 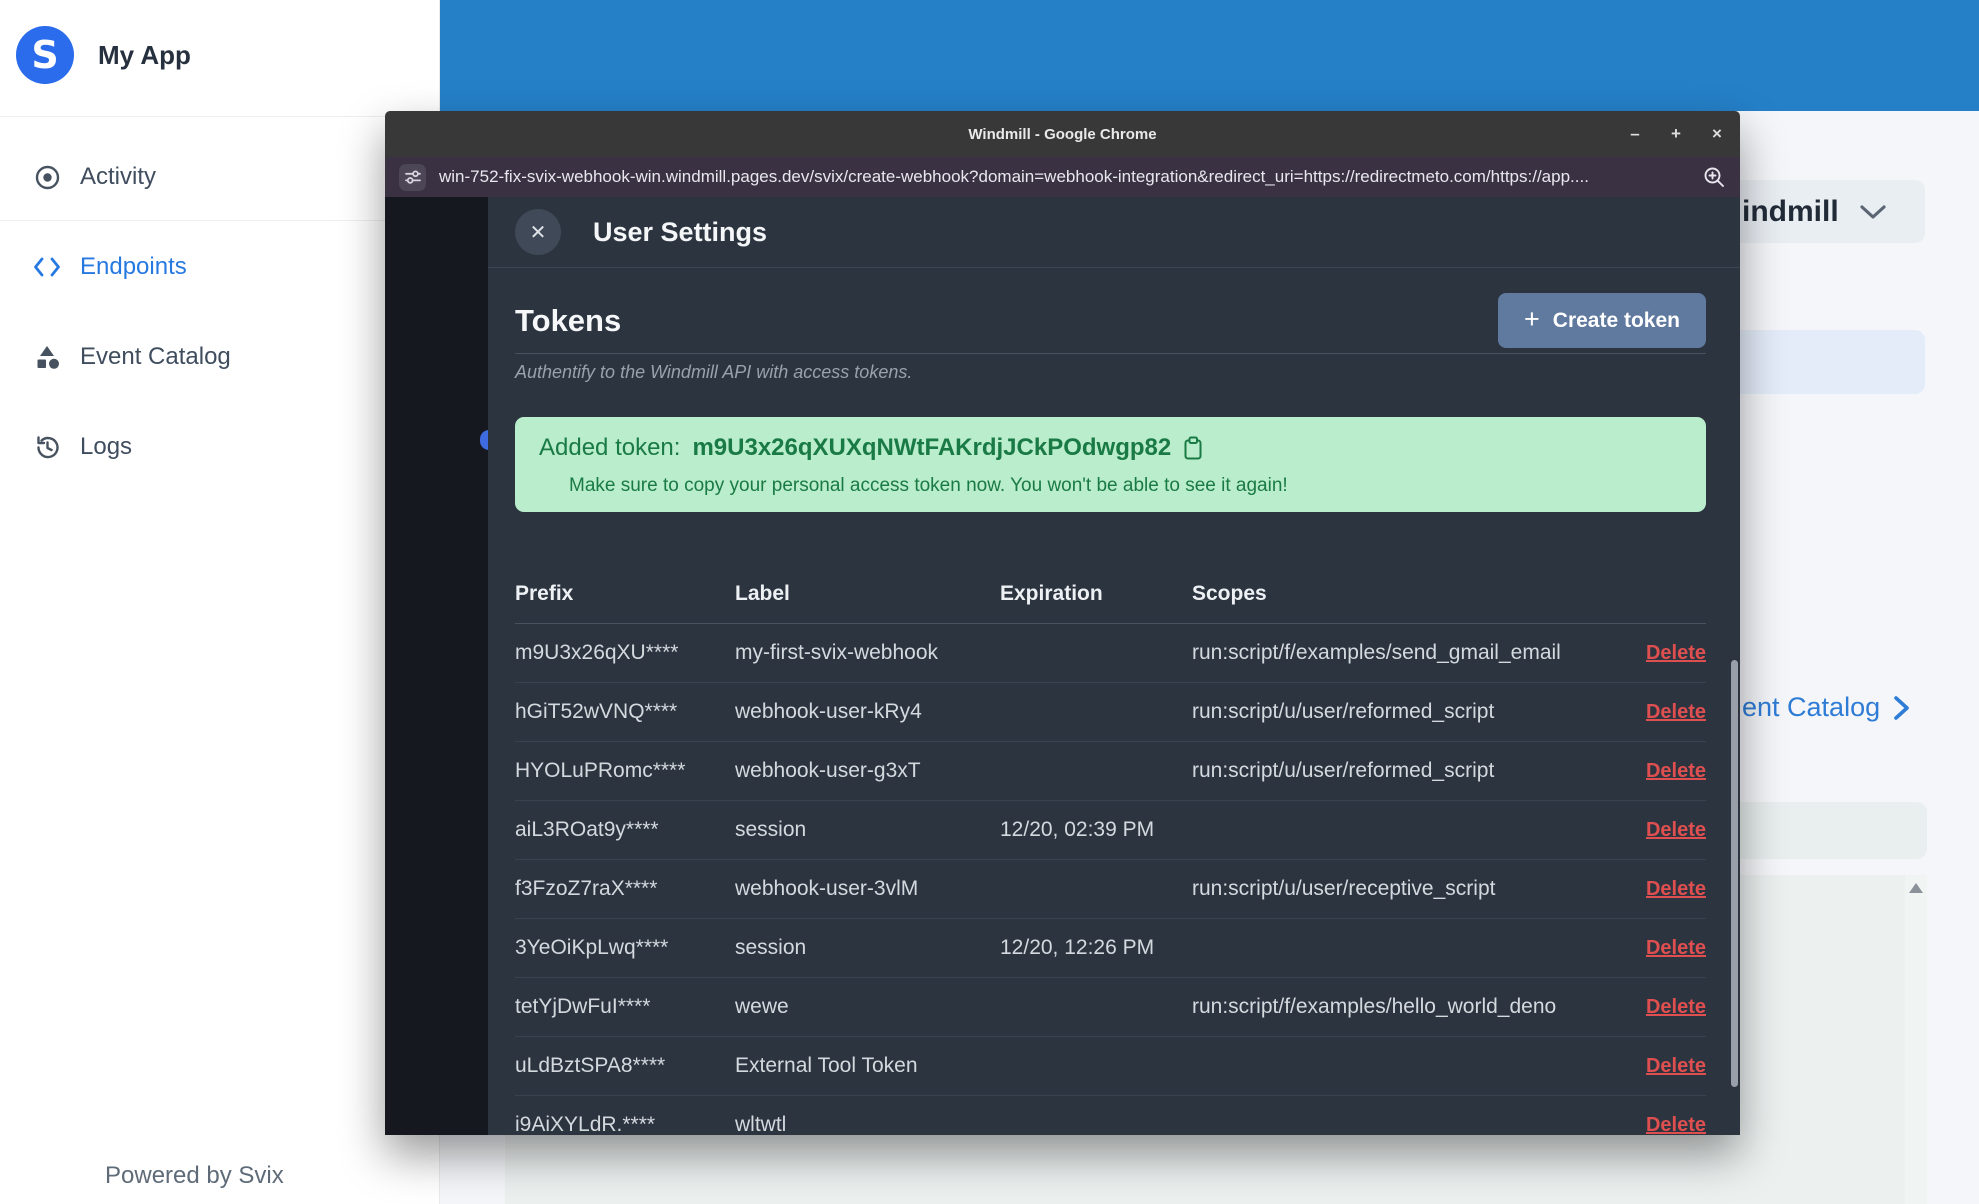 What do you see at coordinates (932, 447) in the screenshot?
I see `token-value: m9U3x26qXUXqNWtFAKrdjJCkPOdwgp82` at bounding box center [932, 447].